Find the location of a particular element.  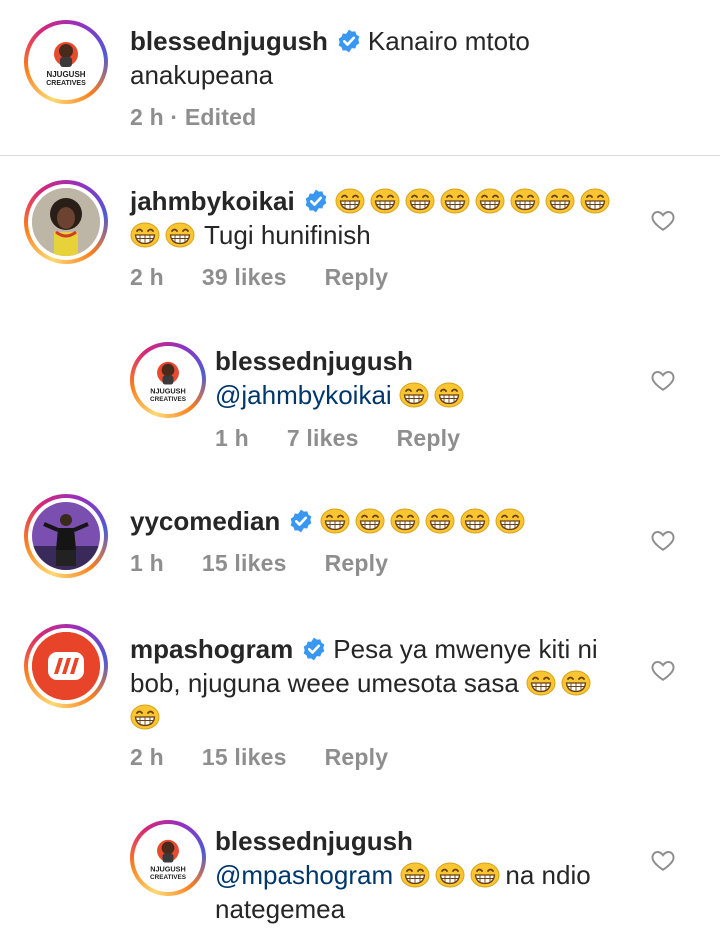

comment-username: mpashogram is located at coordinates (211, 649).